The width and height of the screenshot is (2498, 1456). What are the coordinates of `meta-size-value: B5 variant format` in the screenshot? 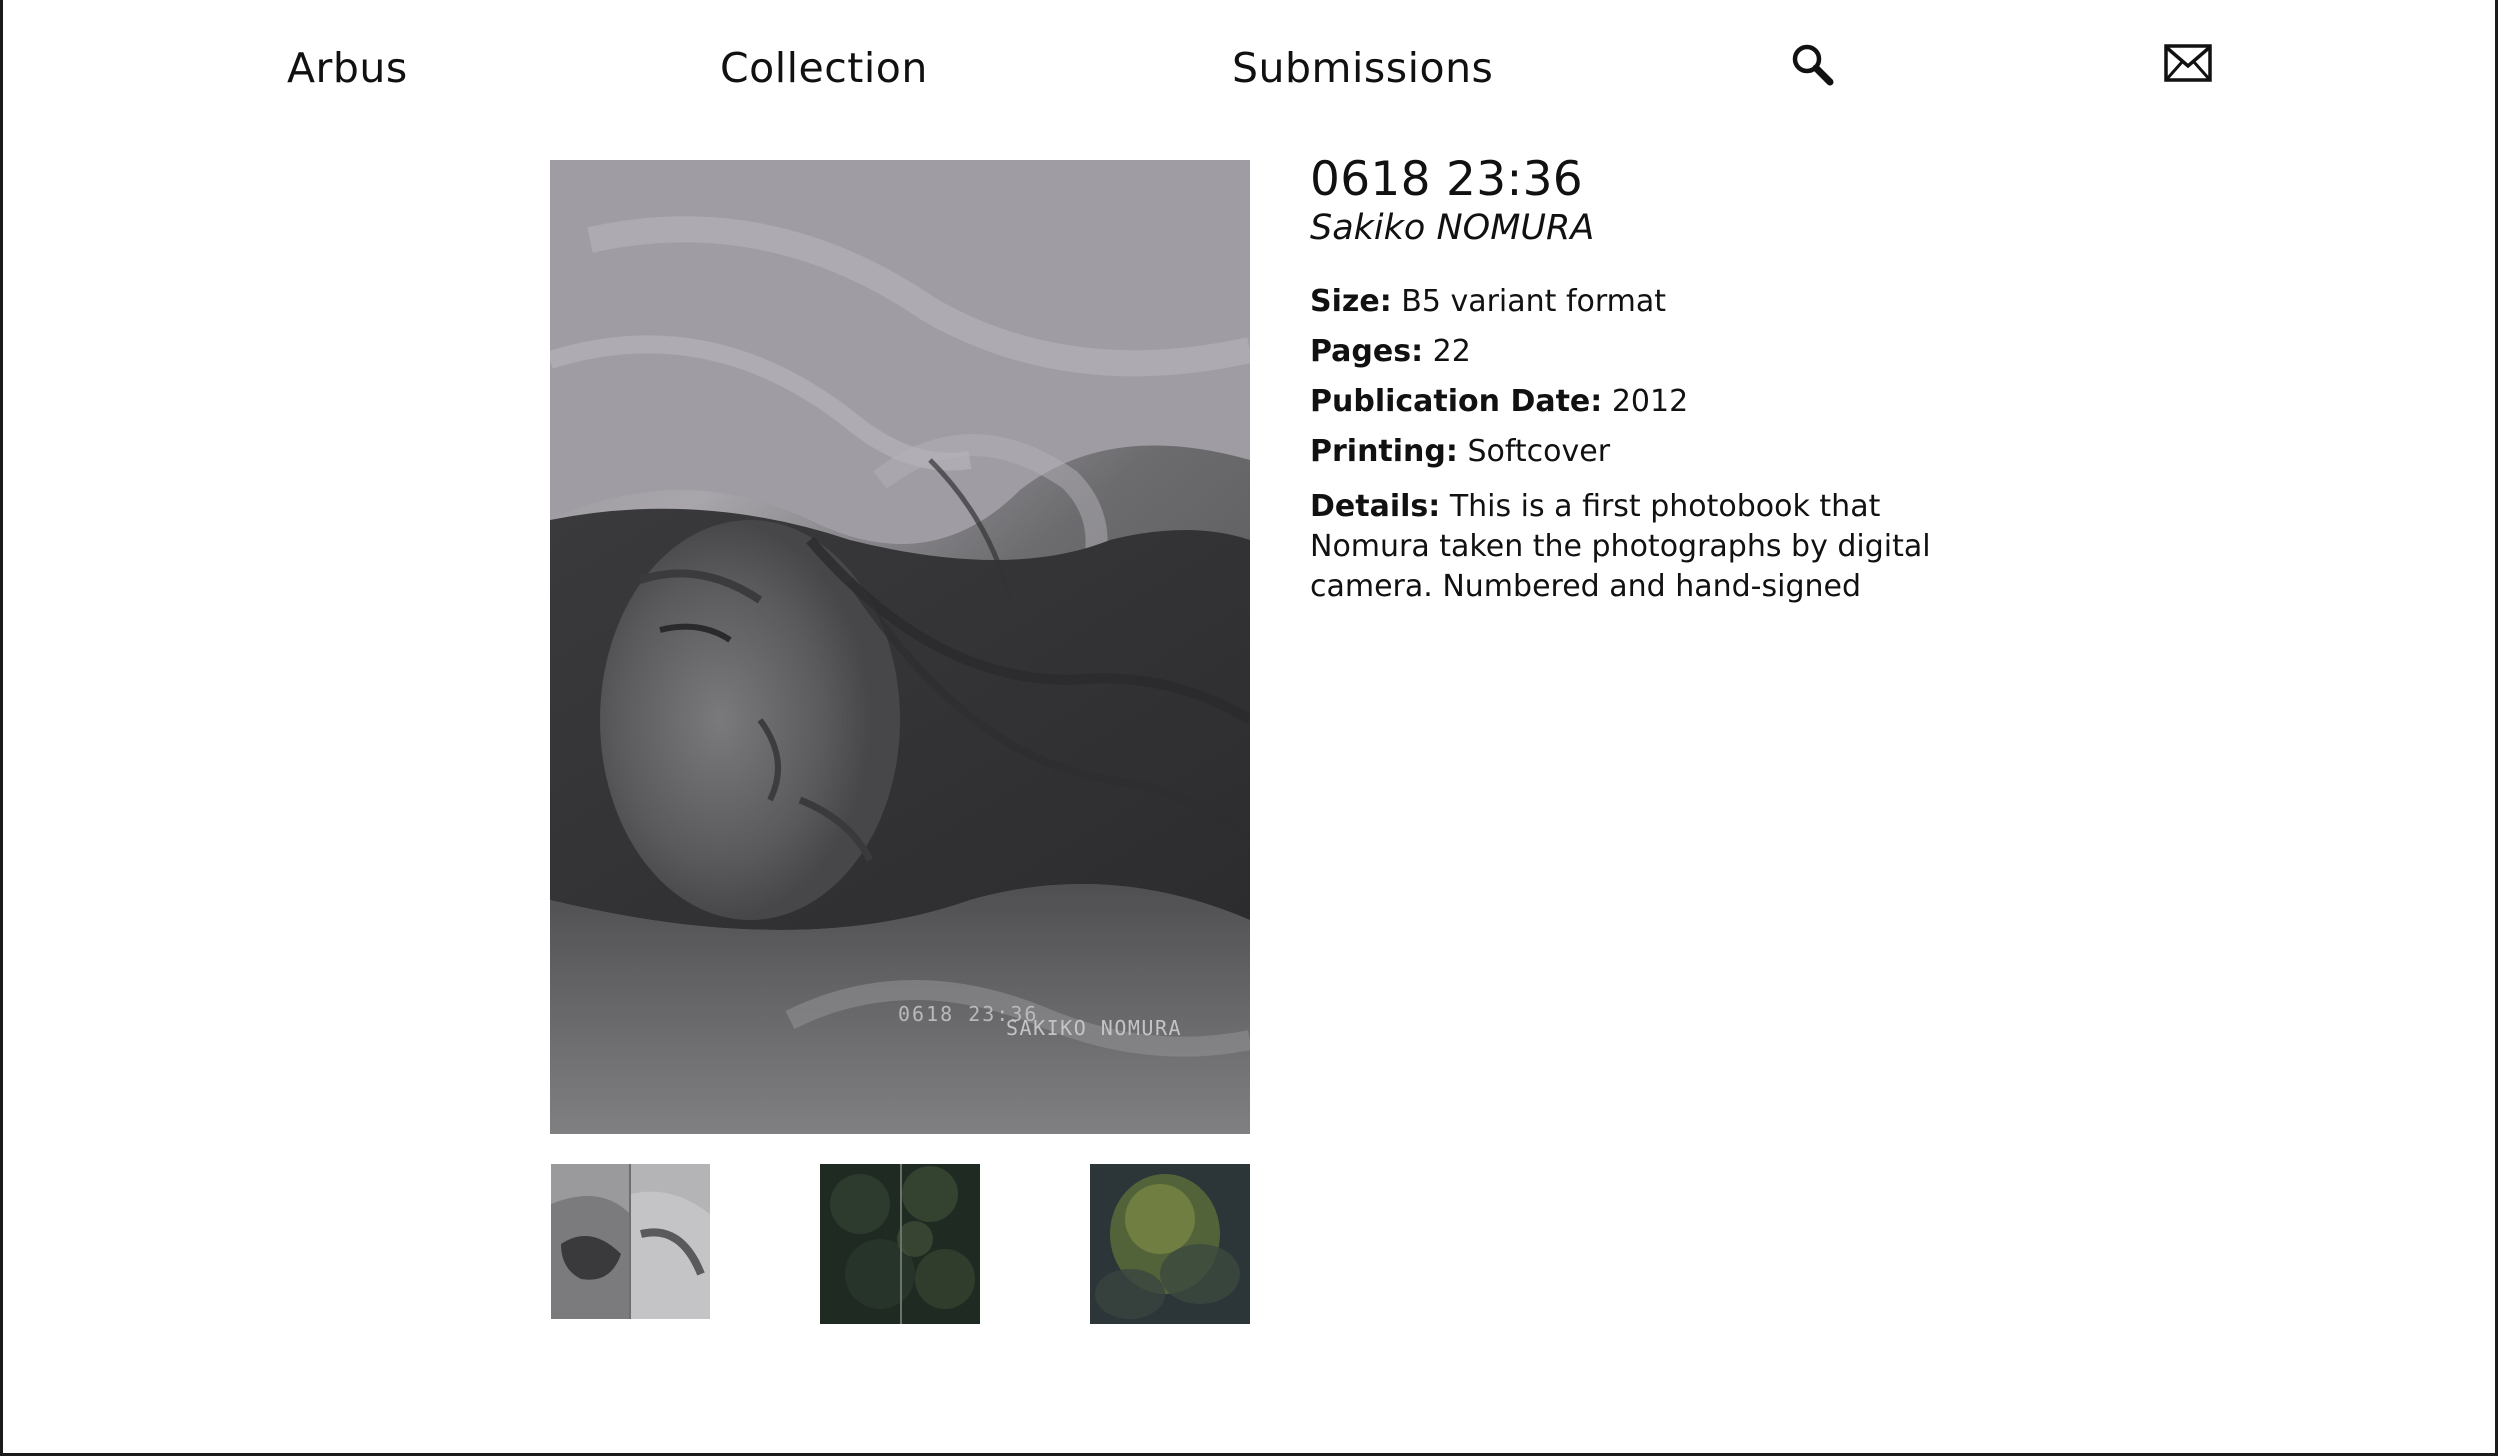 It's located at (1534, 301).